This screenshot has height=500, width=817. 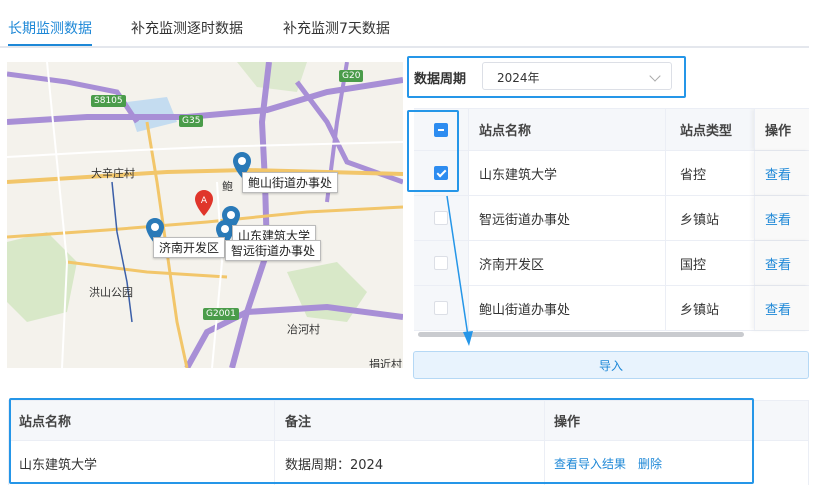 I want to click on import-table-header: 站点名称 备注 操作, so click(x=408, y=421).